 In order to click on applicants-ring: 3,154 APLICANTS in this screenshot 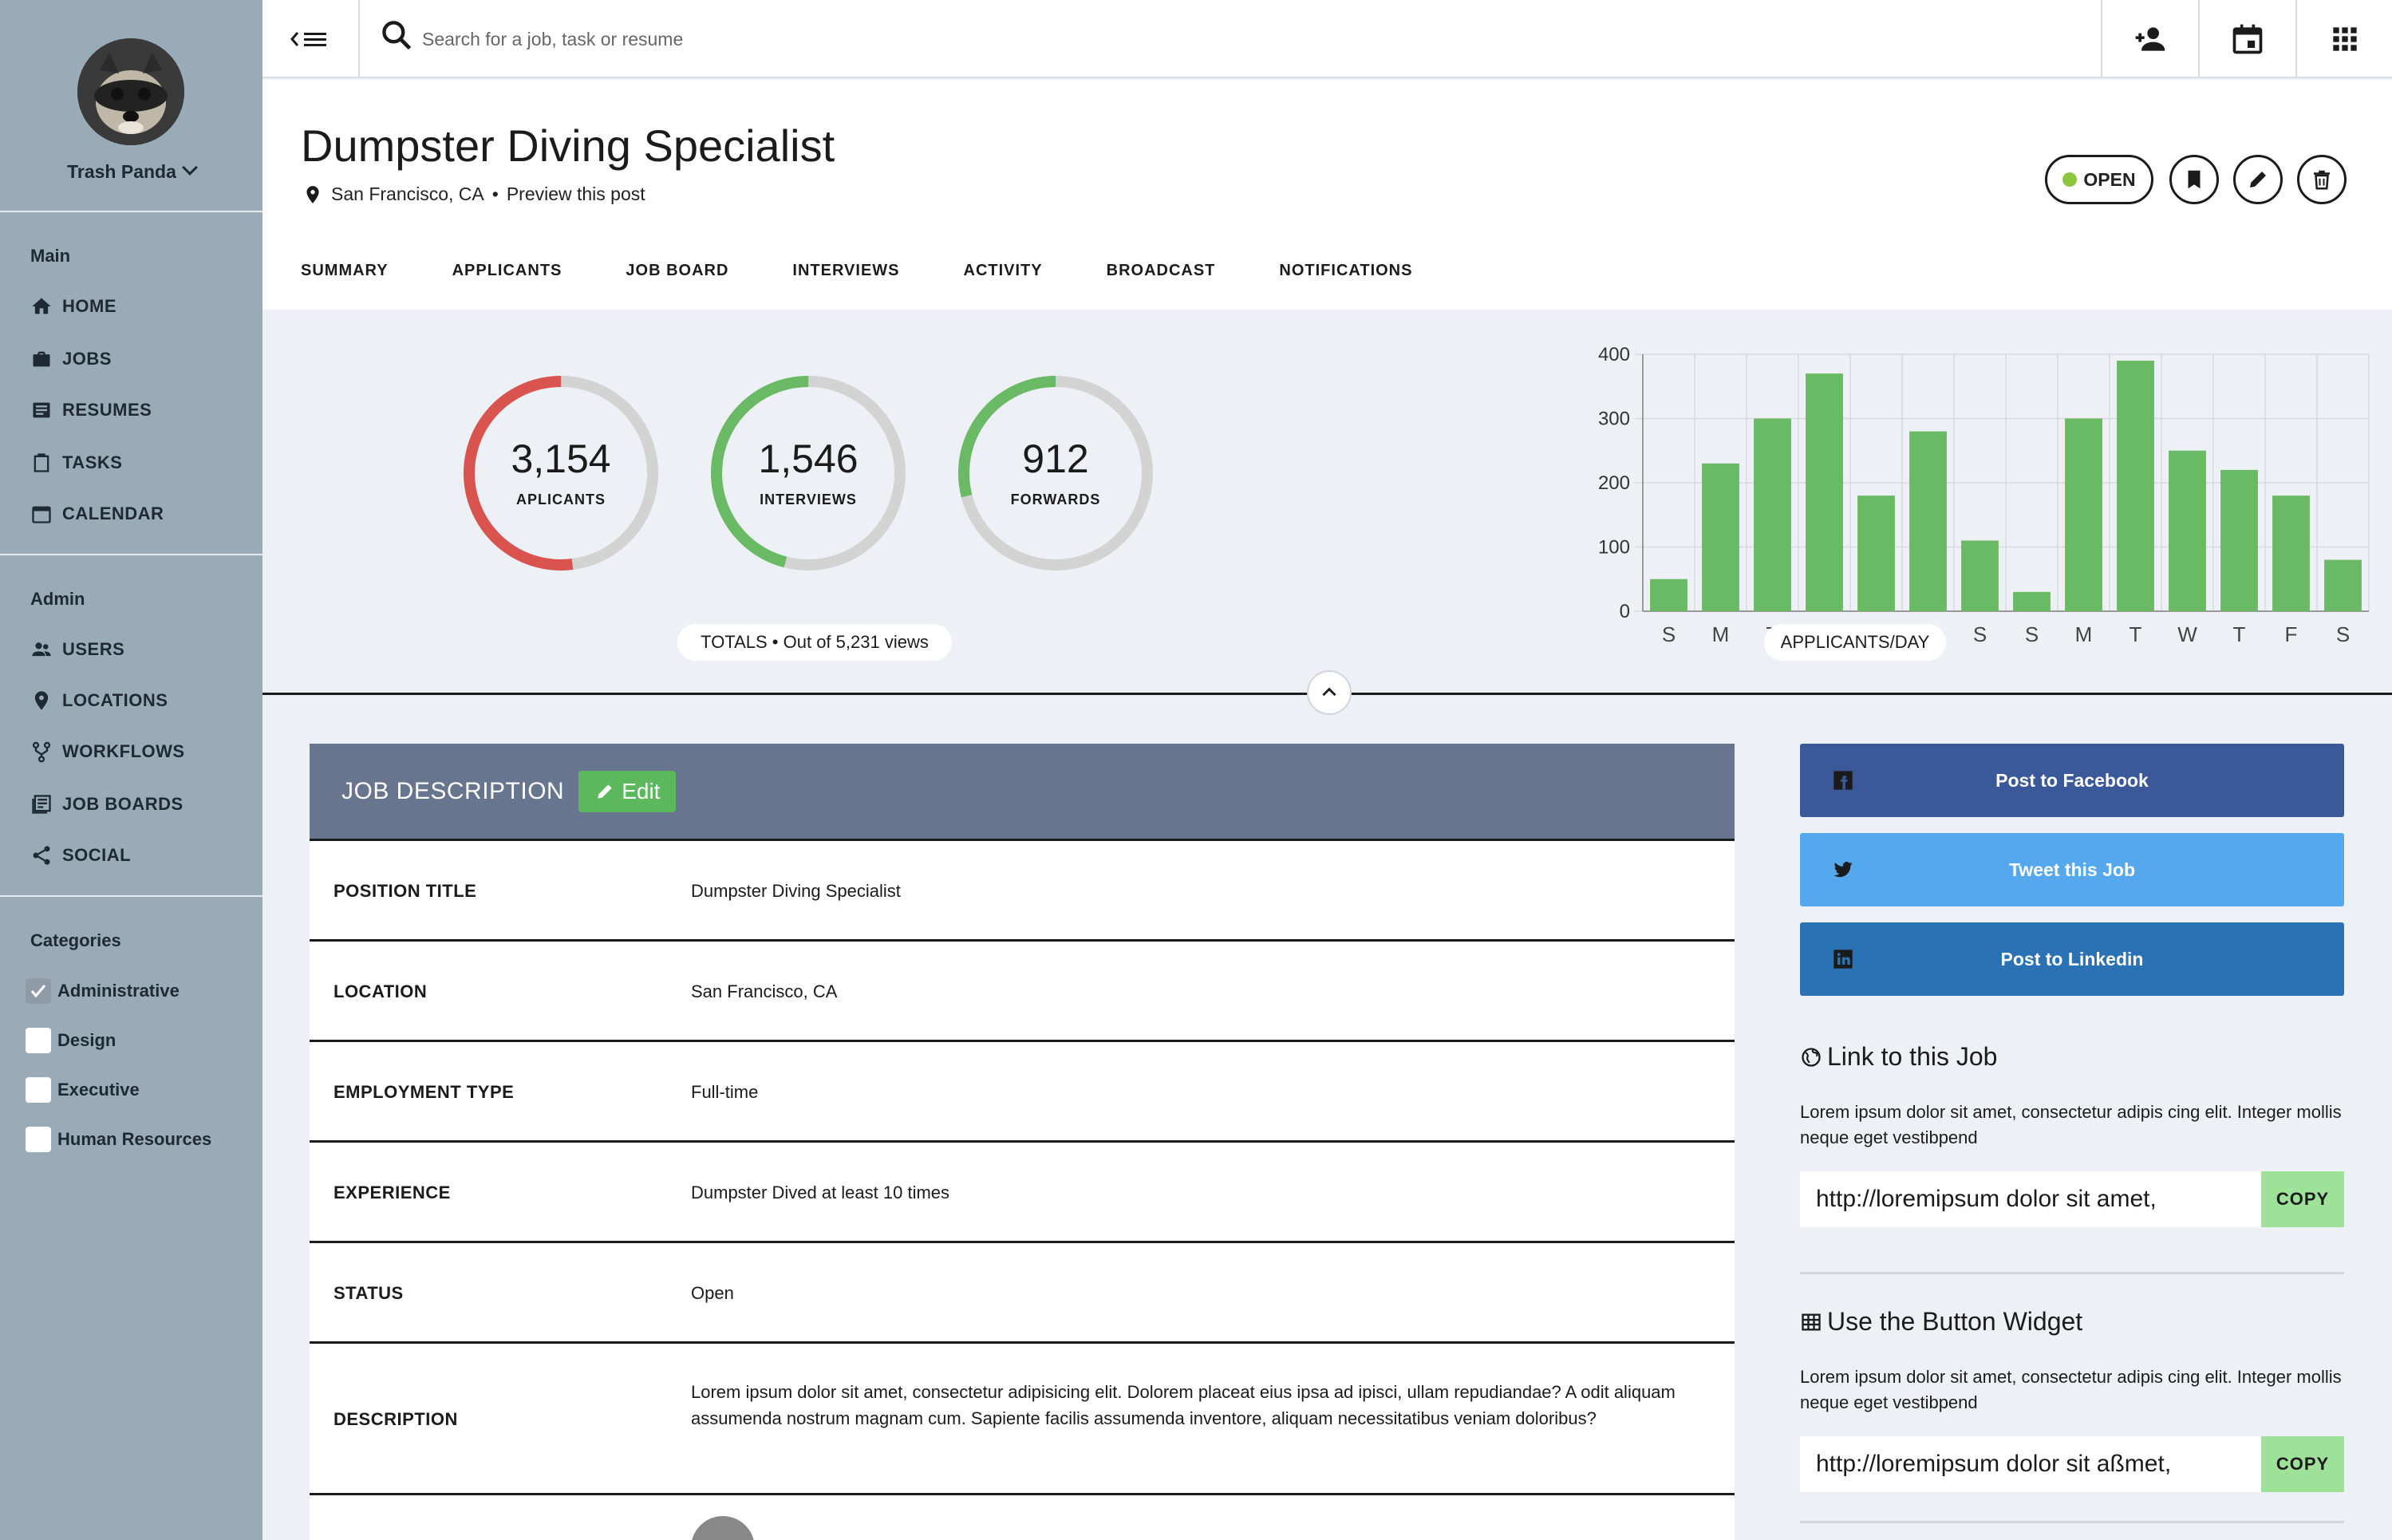, I will do `click(561, 473)`.